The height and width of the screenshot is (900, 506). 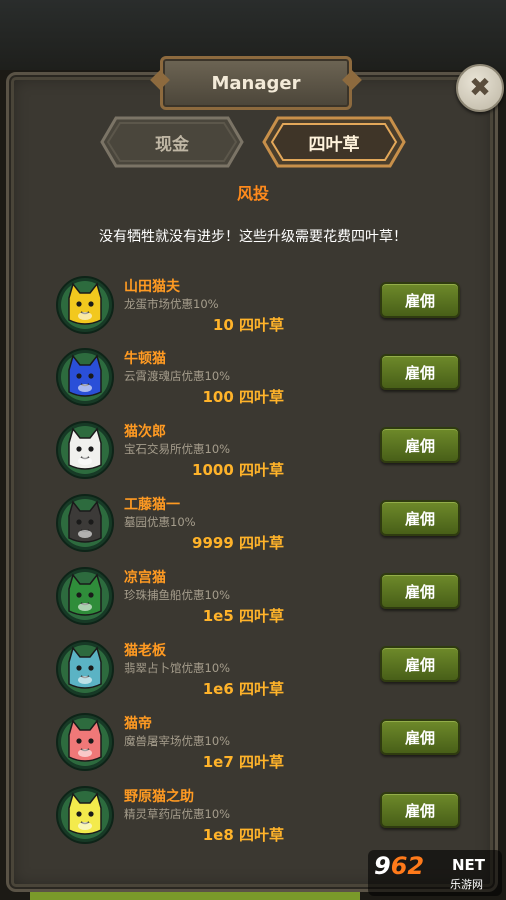 What do you see at coordinates (177, 814) in the screenshot?
I see `manager-description: 精灵草药店优惠10%` at bounding box center [177, 814].